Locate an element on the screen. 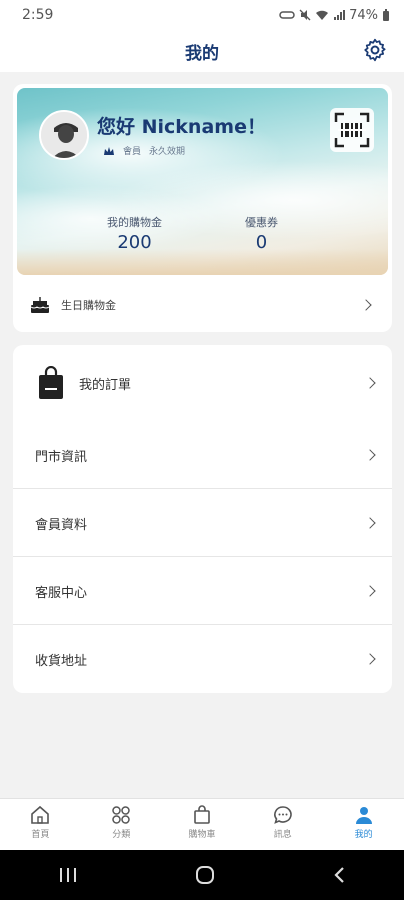 This screenshot has width=404, height=900. menu-item-shipping-address-label: 收貨地址 is located at coordinates (61, 661).